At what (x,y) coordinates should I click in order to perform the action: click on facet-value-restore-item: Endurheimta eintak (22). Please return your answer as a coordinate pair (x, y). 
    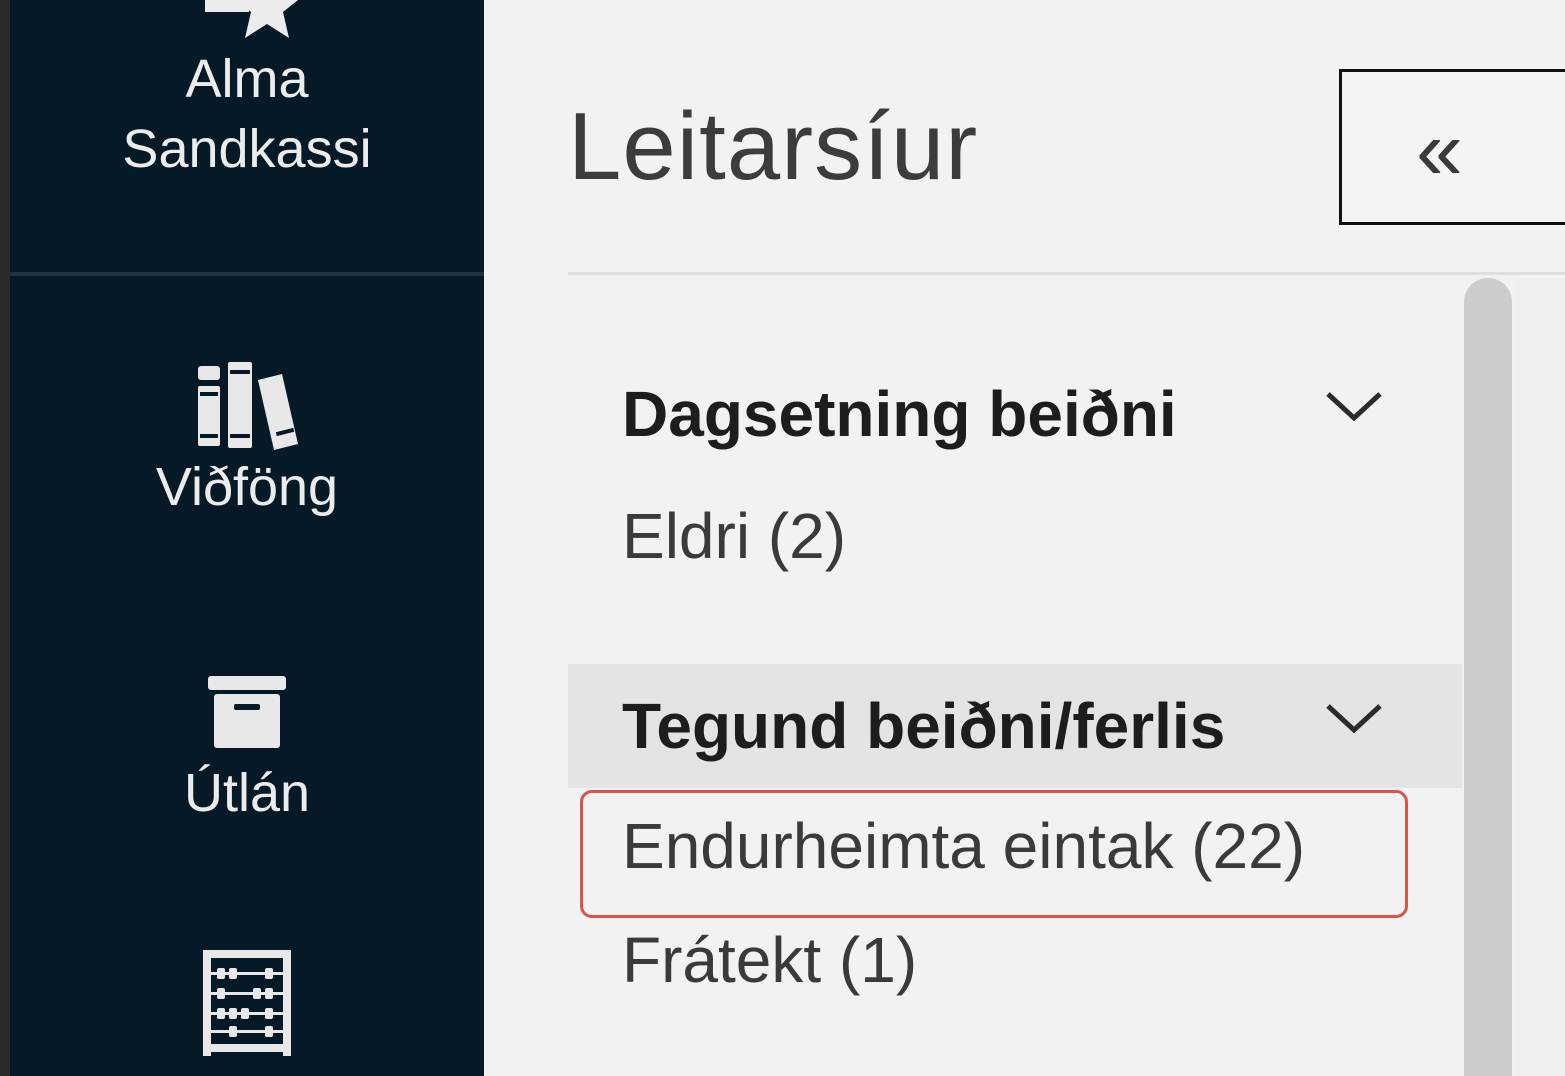
    Looking at the image, I should click on (963, 846).